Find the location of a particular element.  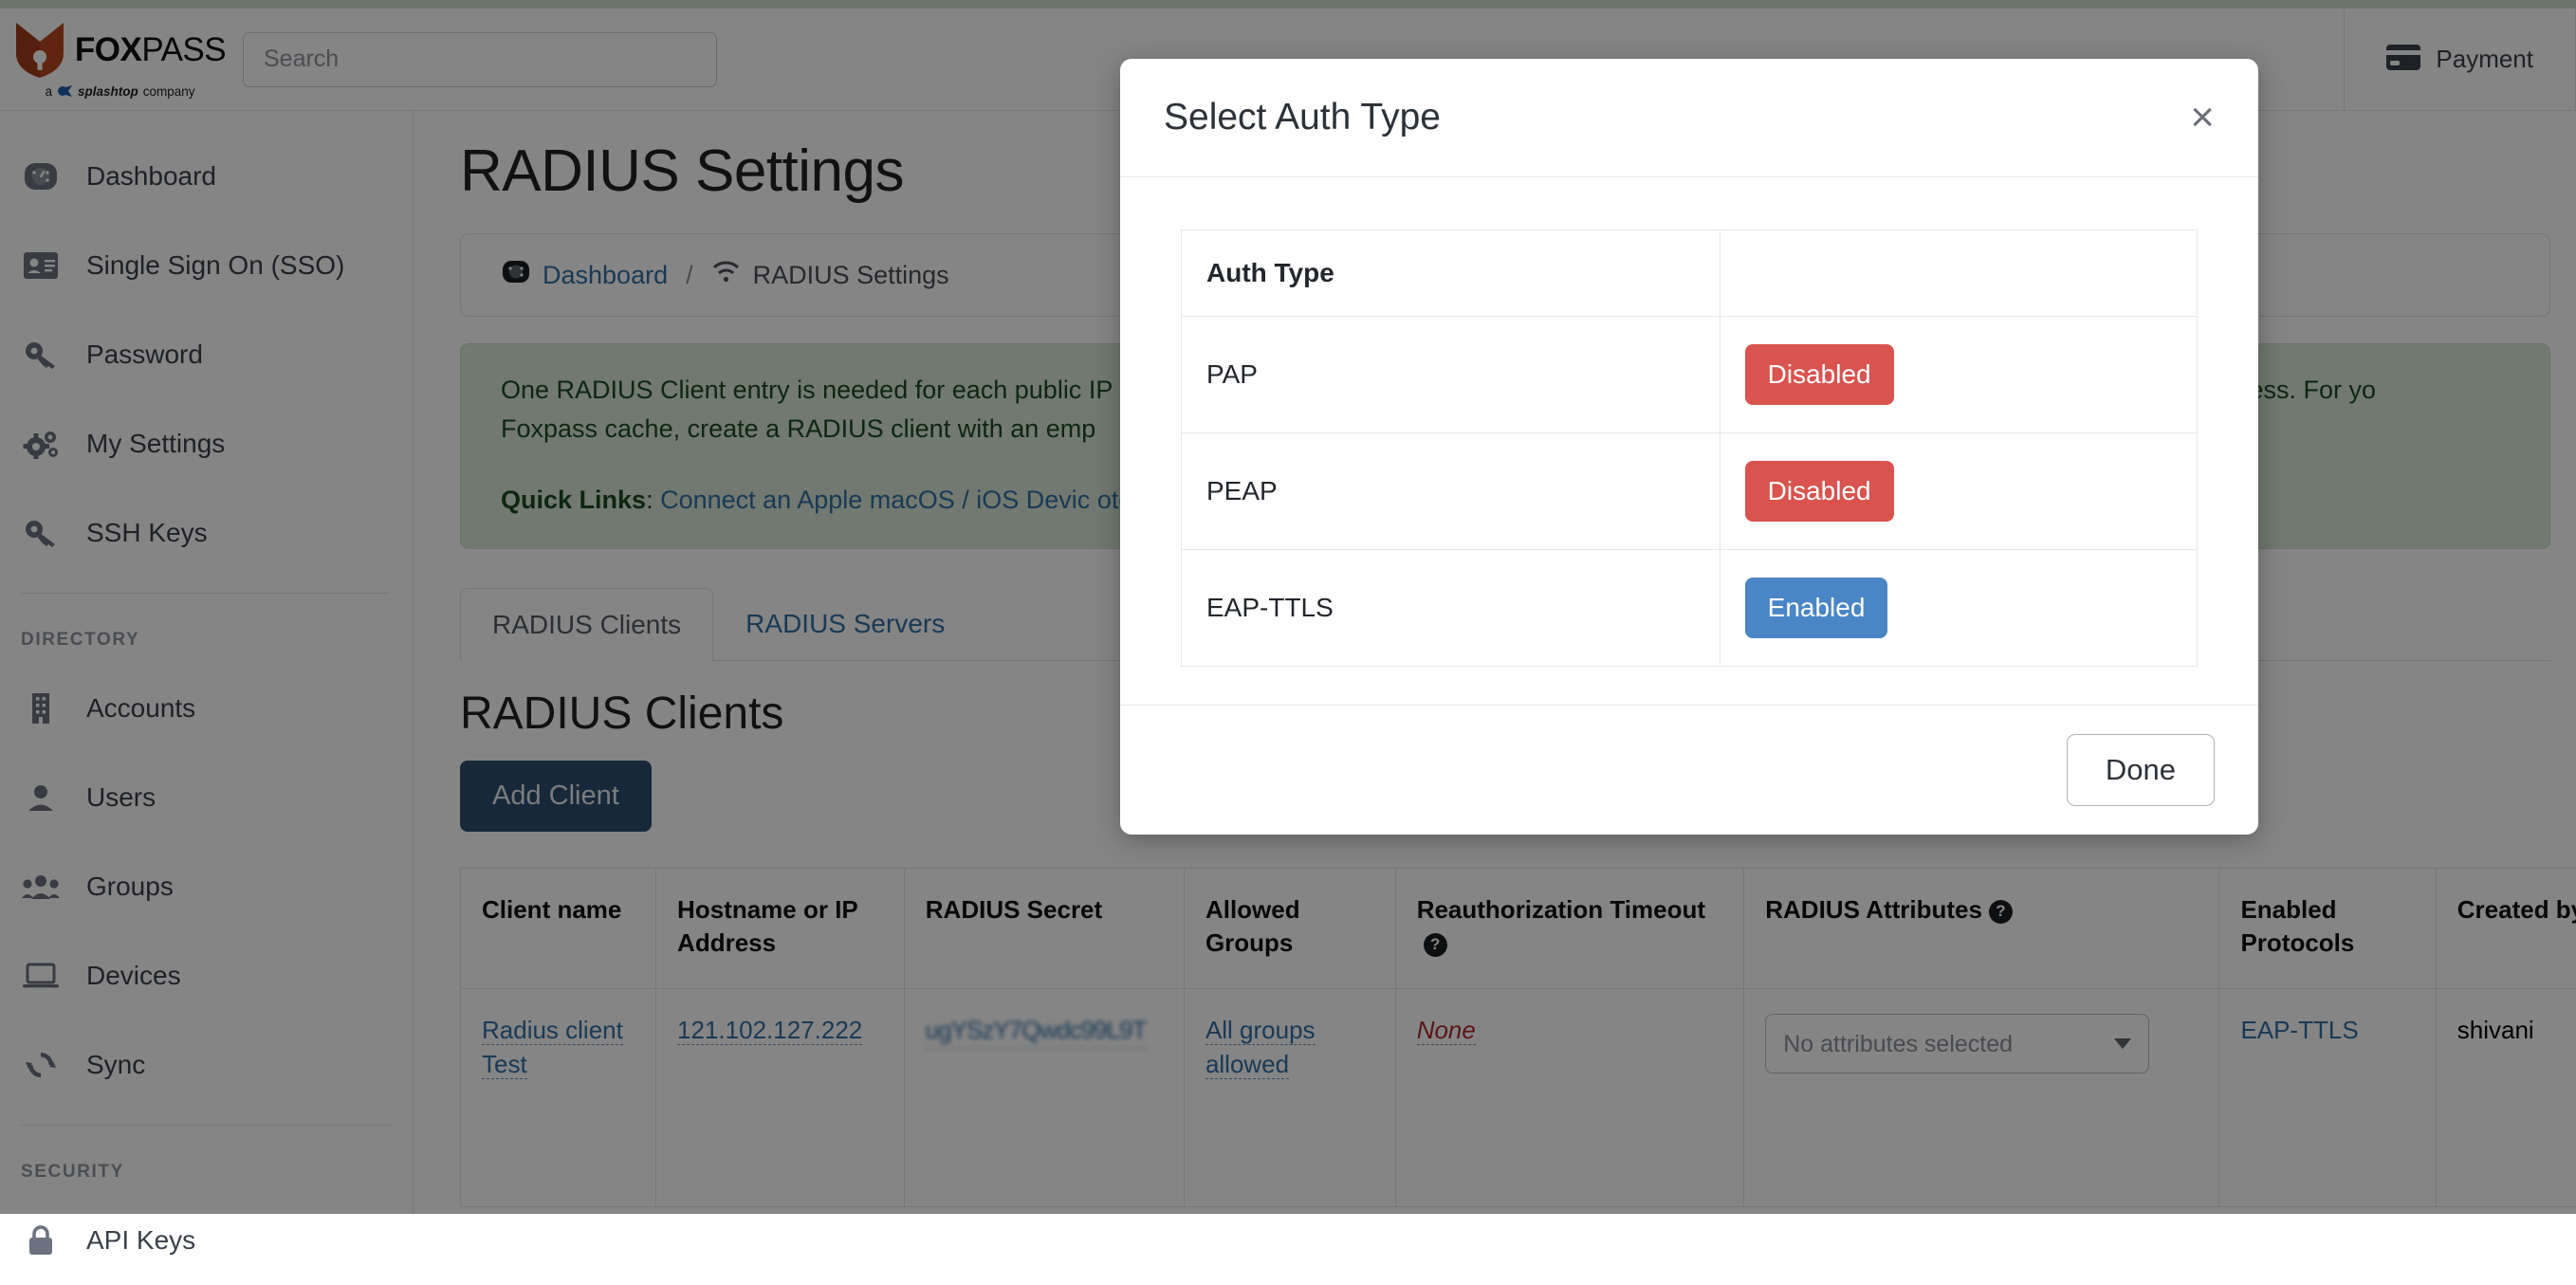

column-auth-type: Auth Type is located at coordinates (1451, 274).